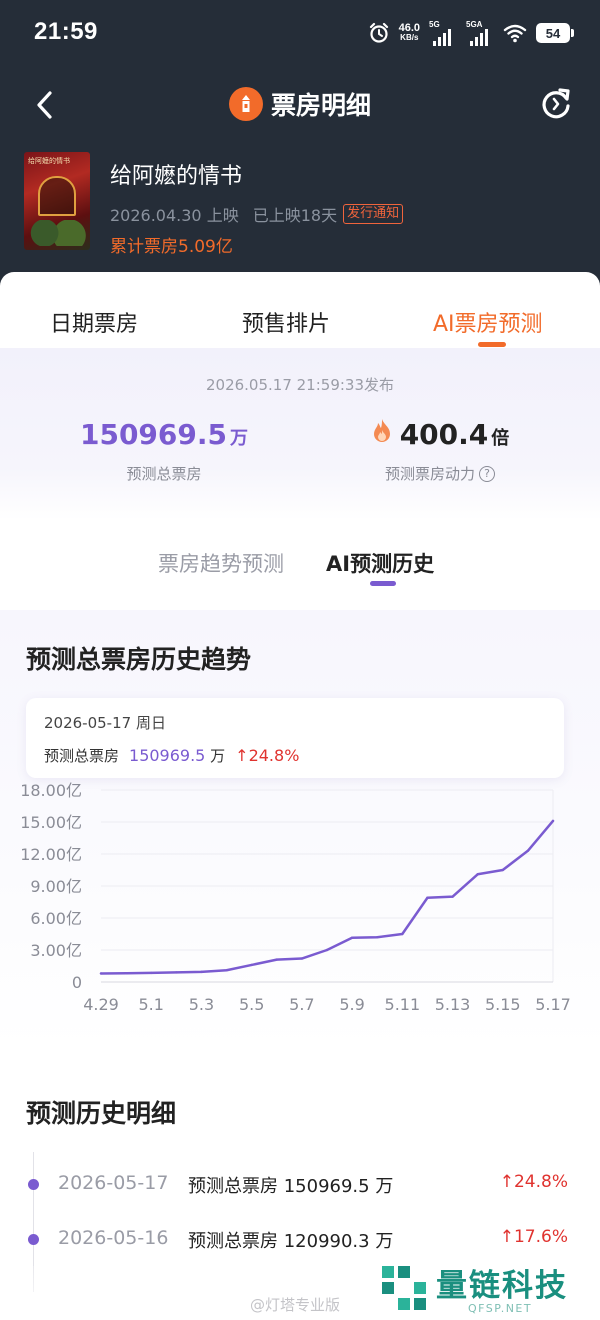 This screenshot has height=1320, width=600. What do you see at coordinates (434, 24) in the screenshot?
I see `sim1-label: 5G` at bounding box center [434, 24].